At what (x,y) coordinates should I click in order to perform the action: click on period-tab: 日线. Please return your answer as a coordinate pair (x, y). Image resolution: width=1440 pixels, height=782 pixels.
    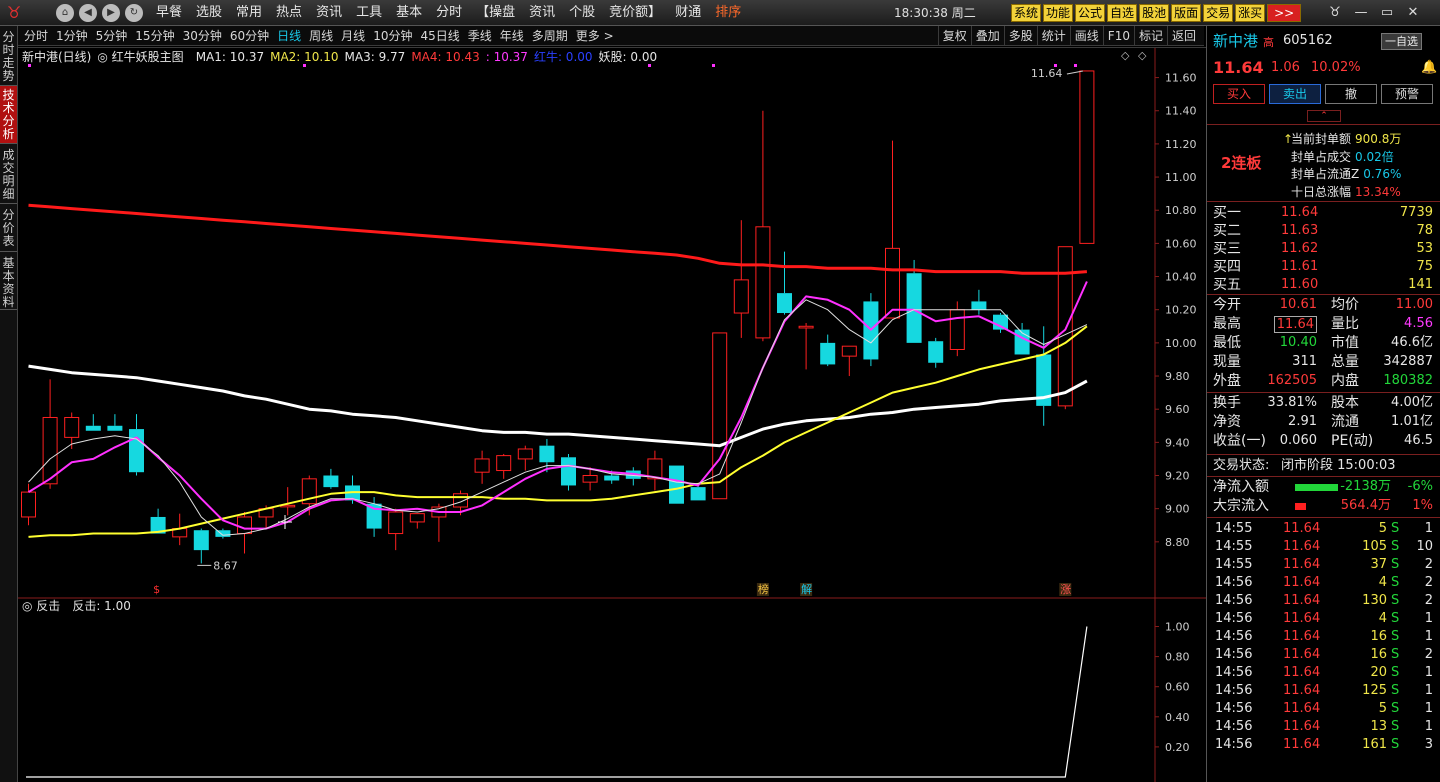
    Looking at the image, I should click on (289, 36).